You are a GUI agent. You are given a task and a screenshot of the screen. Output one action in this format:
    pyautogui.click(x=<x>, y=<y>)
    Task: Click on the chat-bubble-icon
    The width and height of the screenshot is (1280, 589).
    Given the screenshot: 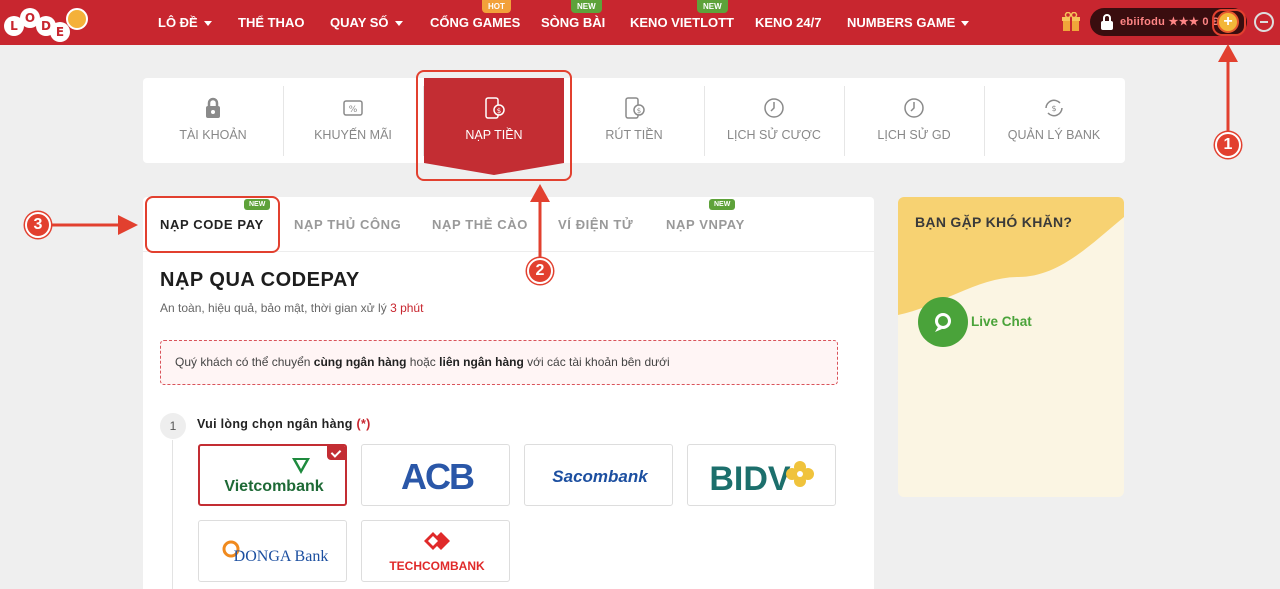 What is the action you would take?
    pyautogui.click(x=943, y=322)
    